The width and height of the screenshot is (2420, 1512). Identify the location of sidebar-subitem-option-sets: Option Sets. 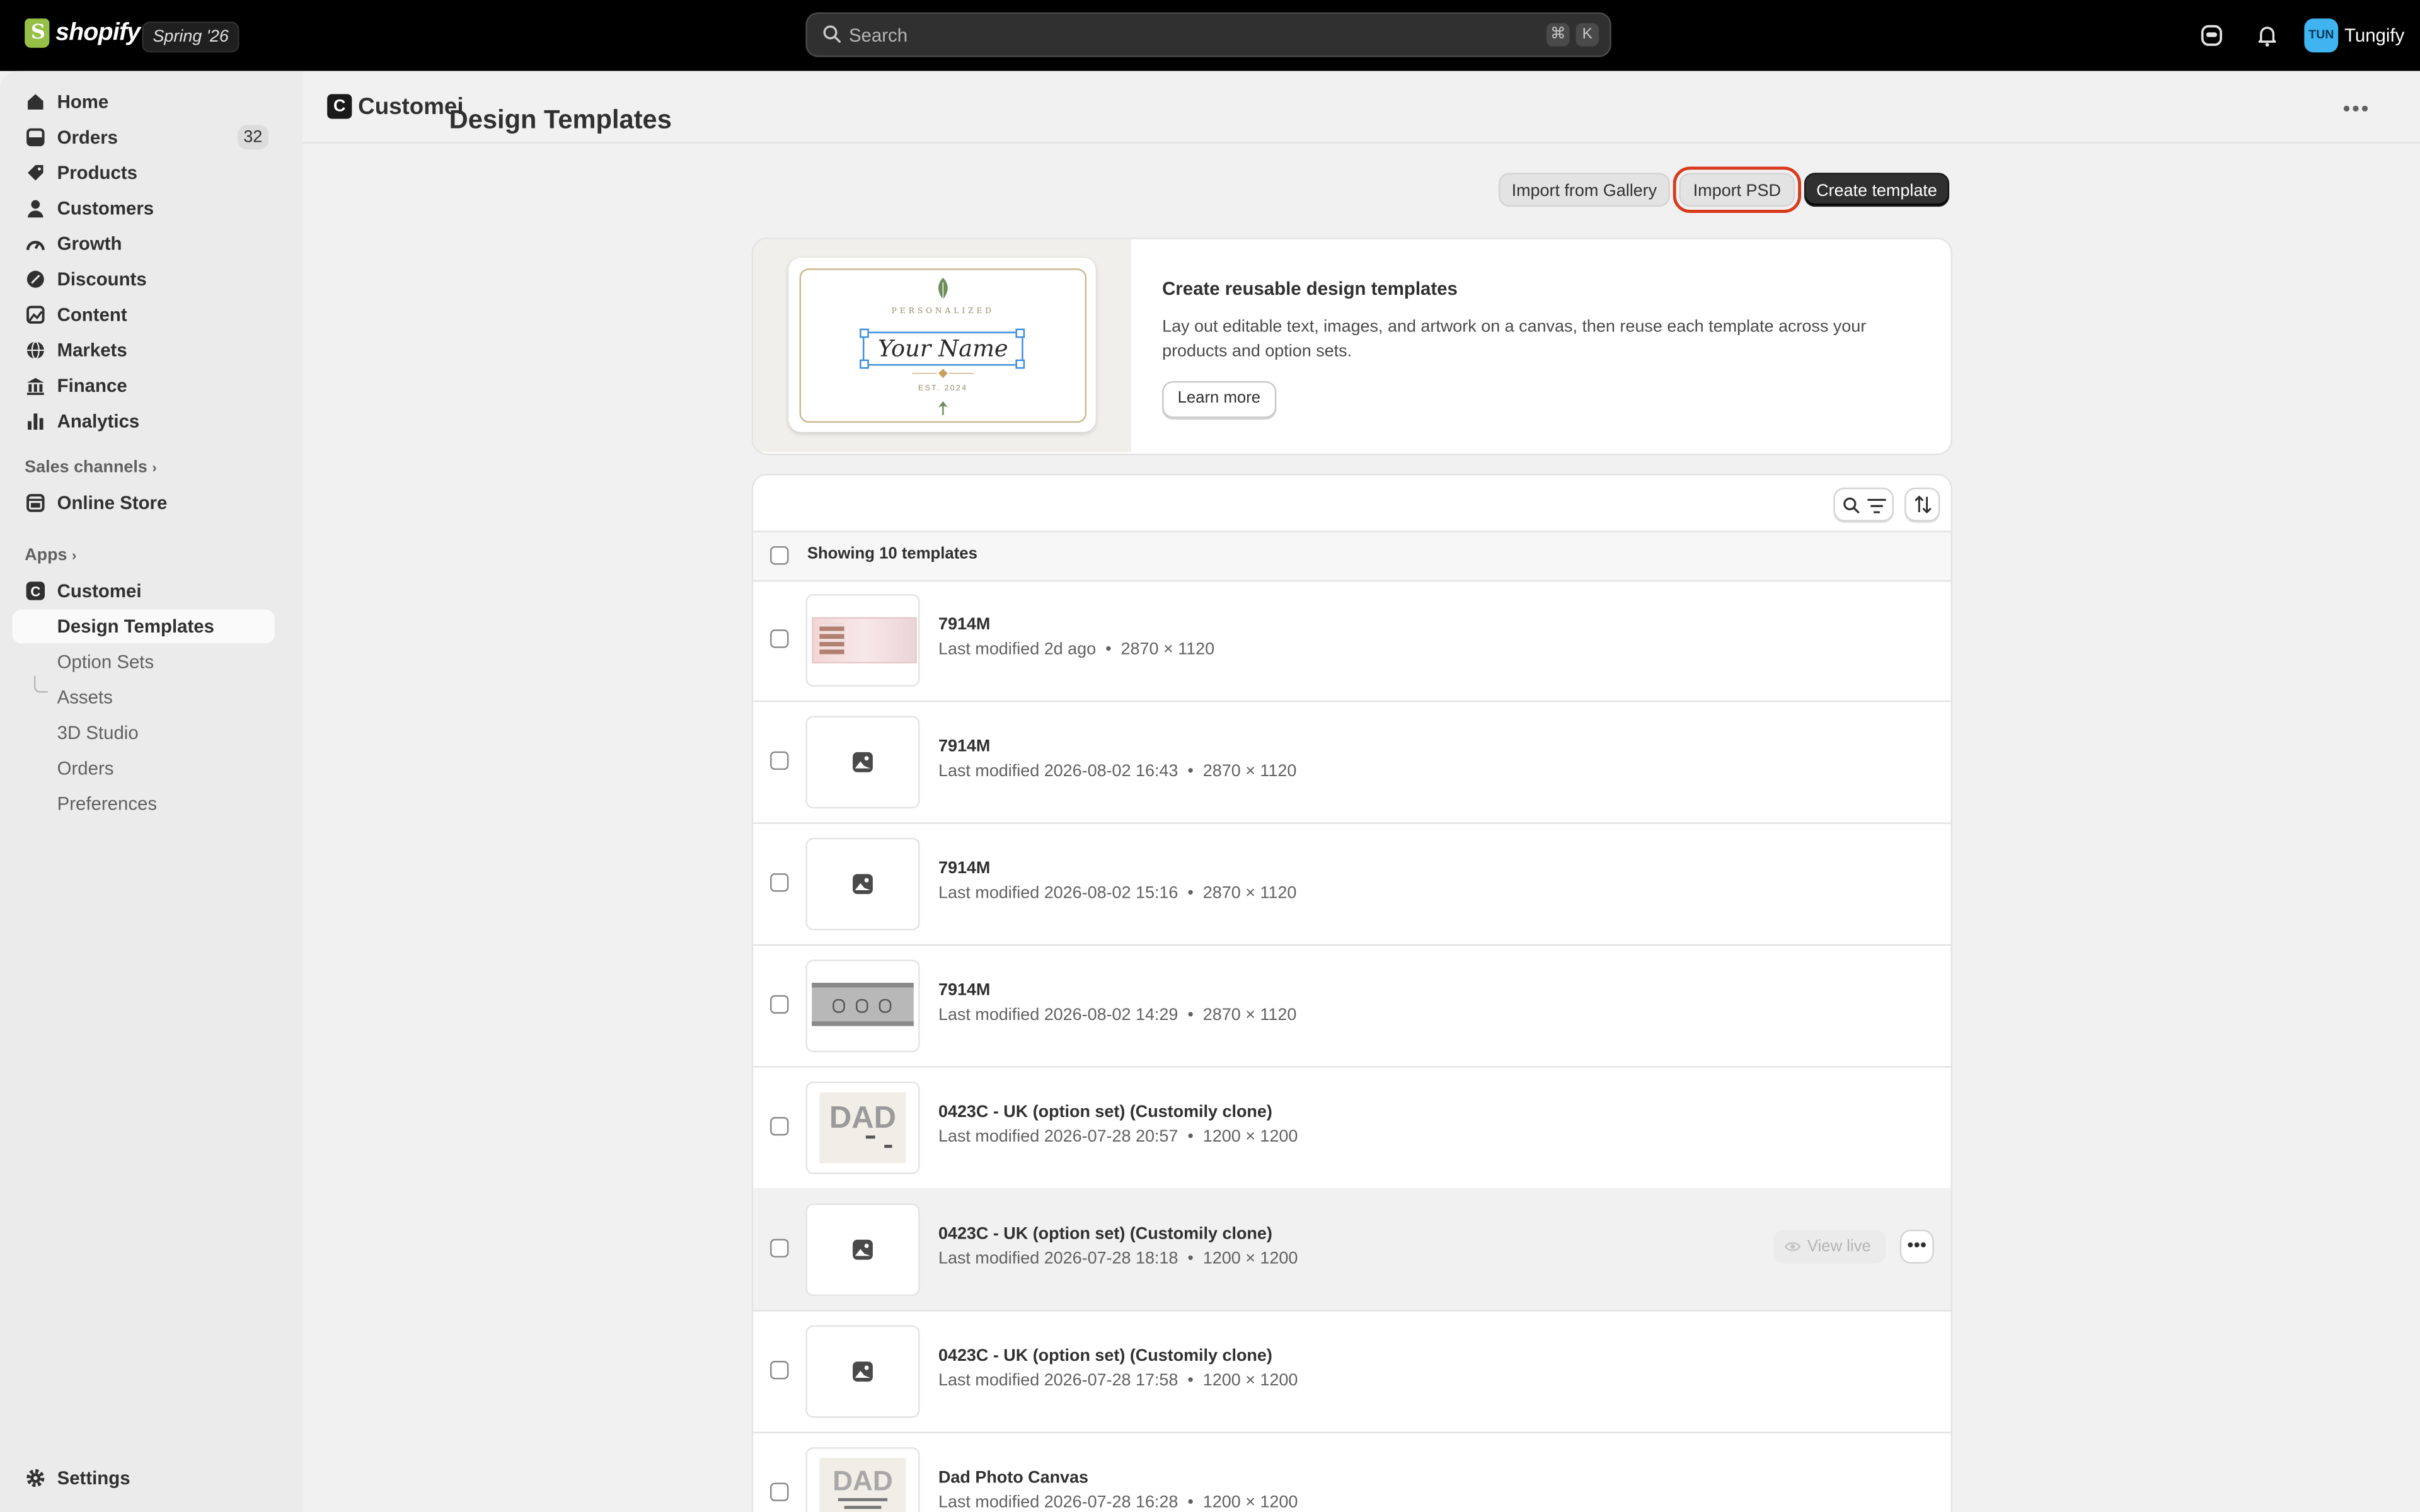
(144, 662).